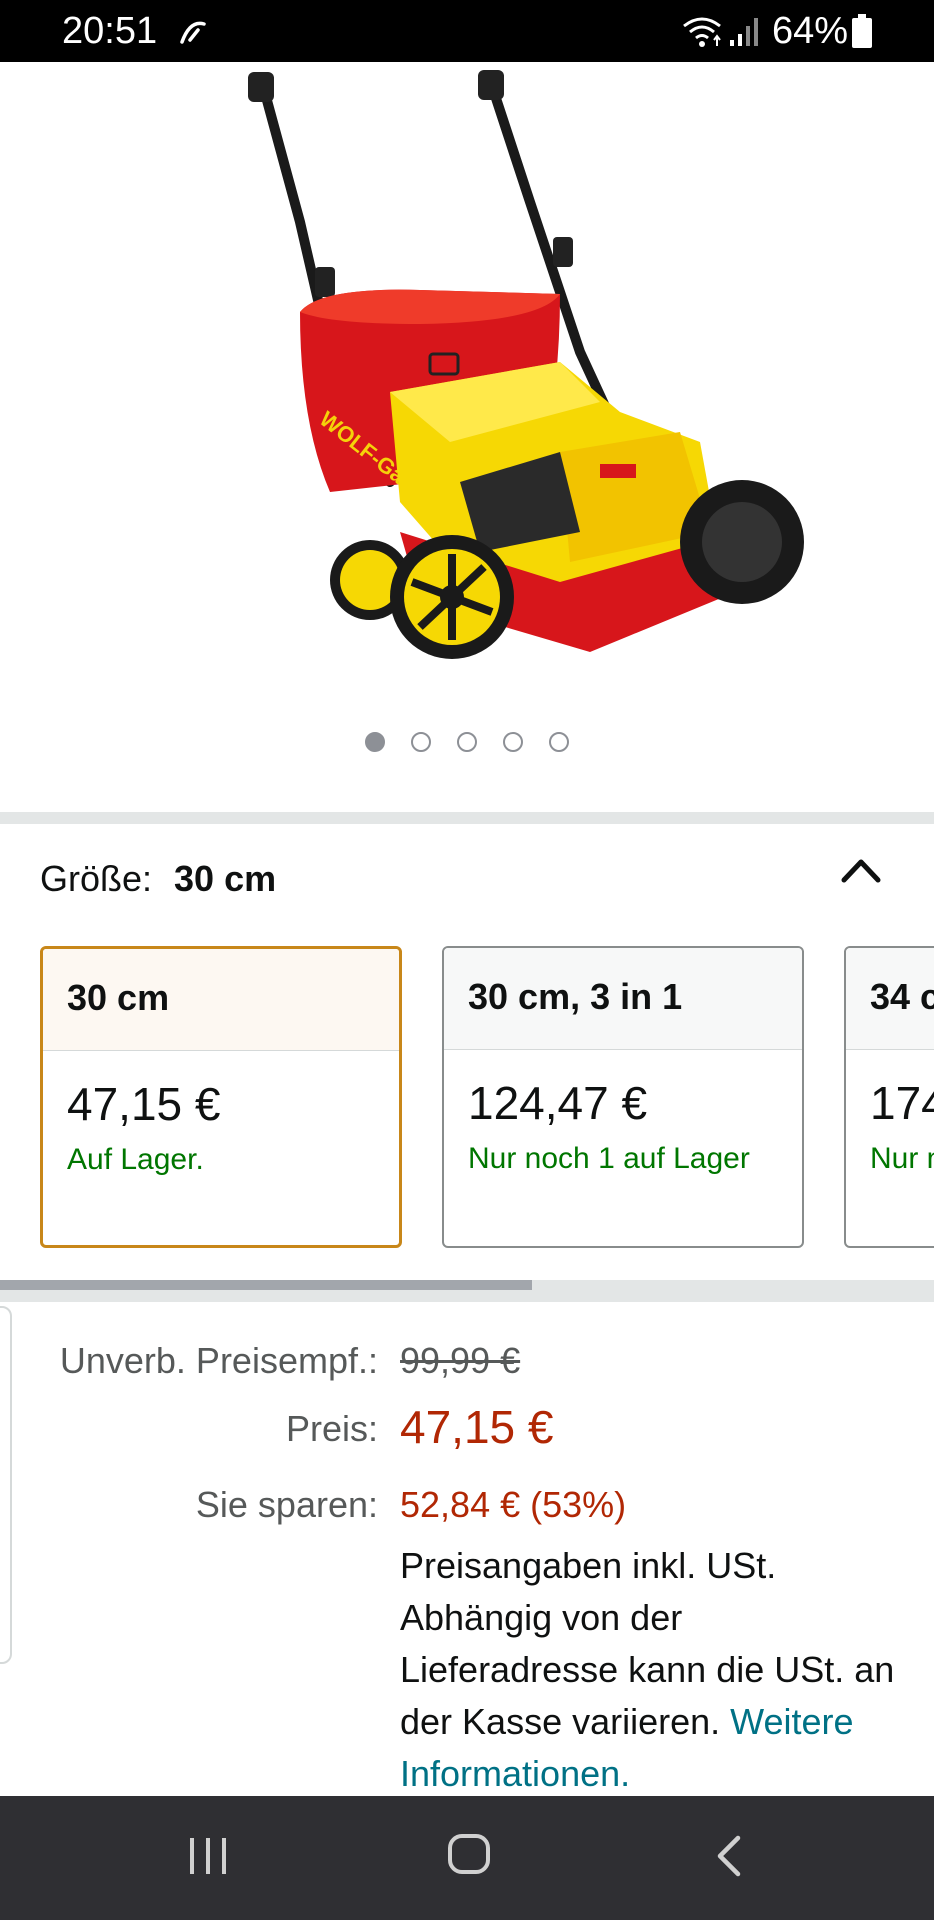 This screenshot has width=934, height=1920. I want to click on size-label: Größe:, so click(96, 878).